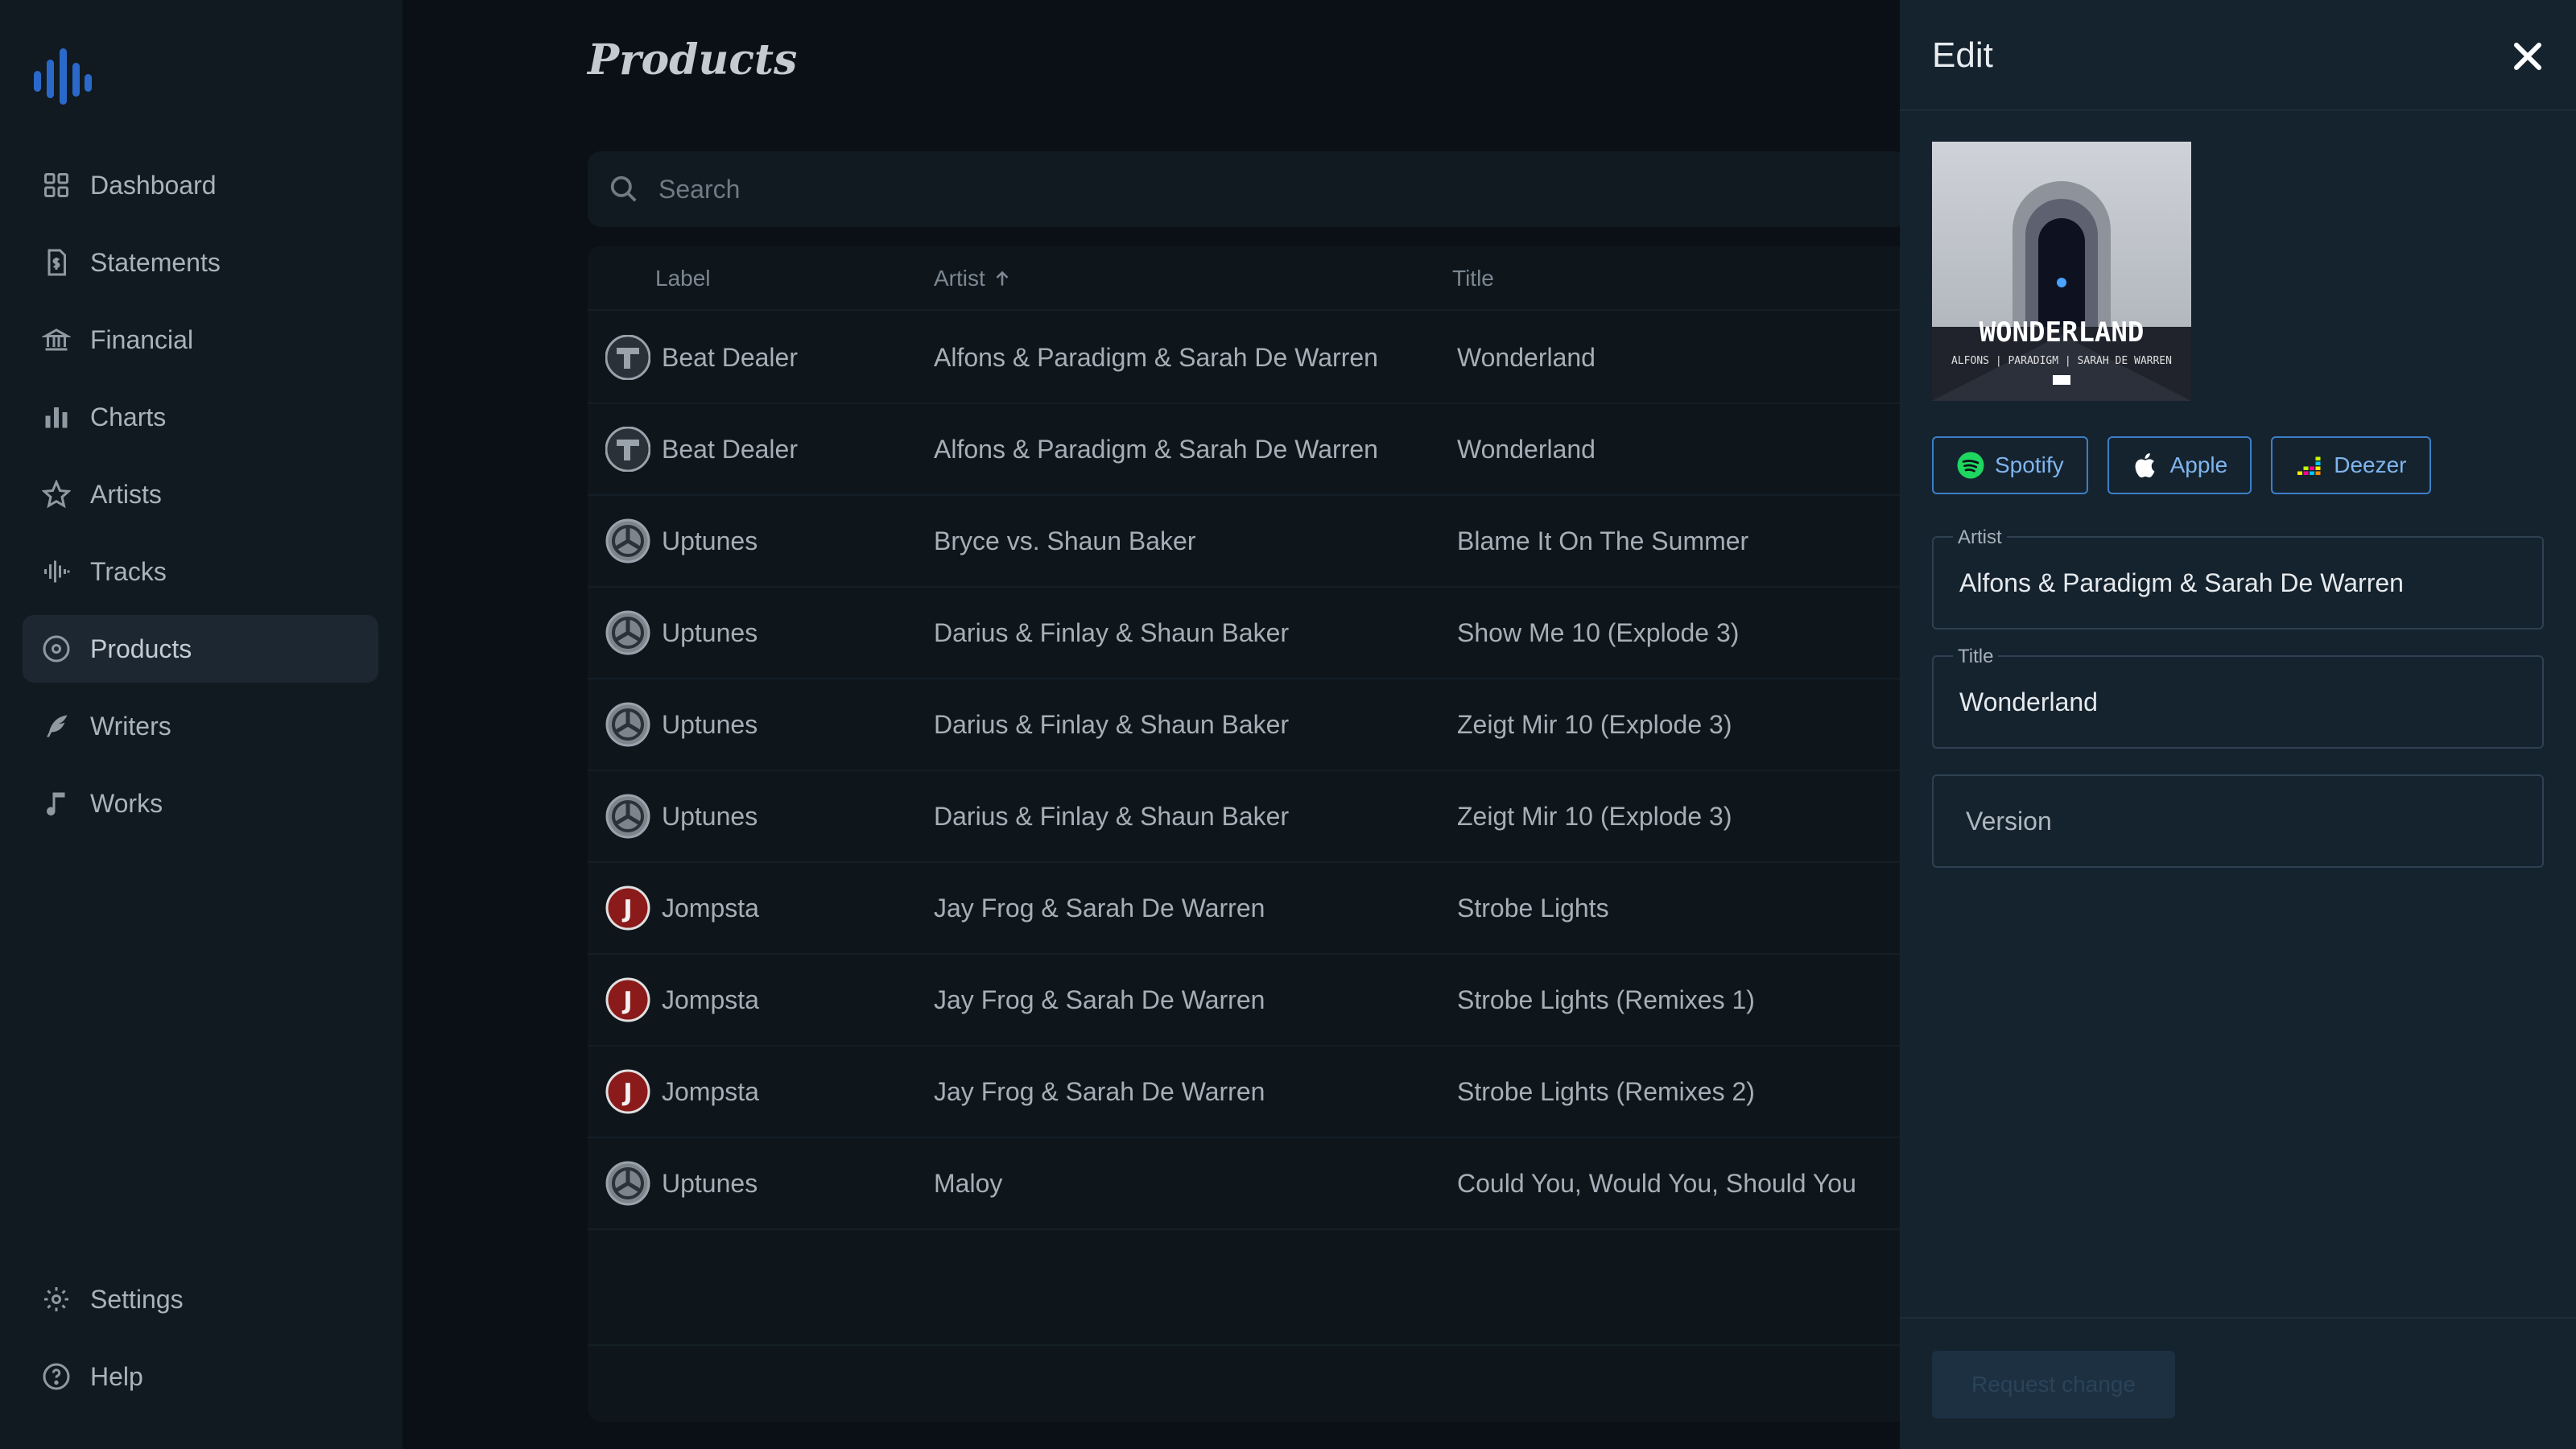  Describe the element at coordinates (1248, 189) in the screenshot. I see `search-input: Search` at that location.